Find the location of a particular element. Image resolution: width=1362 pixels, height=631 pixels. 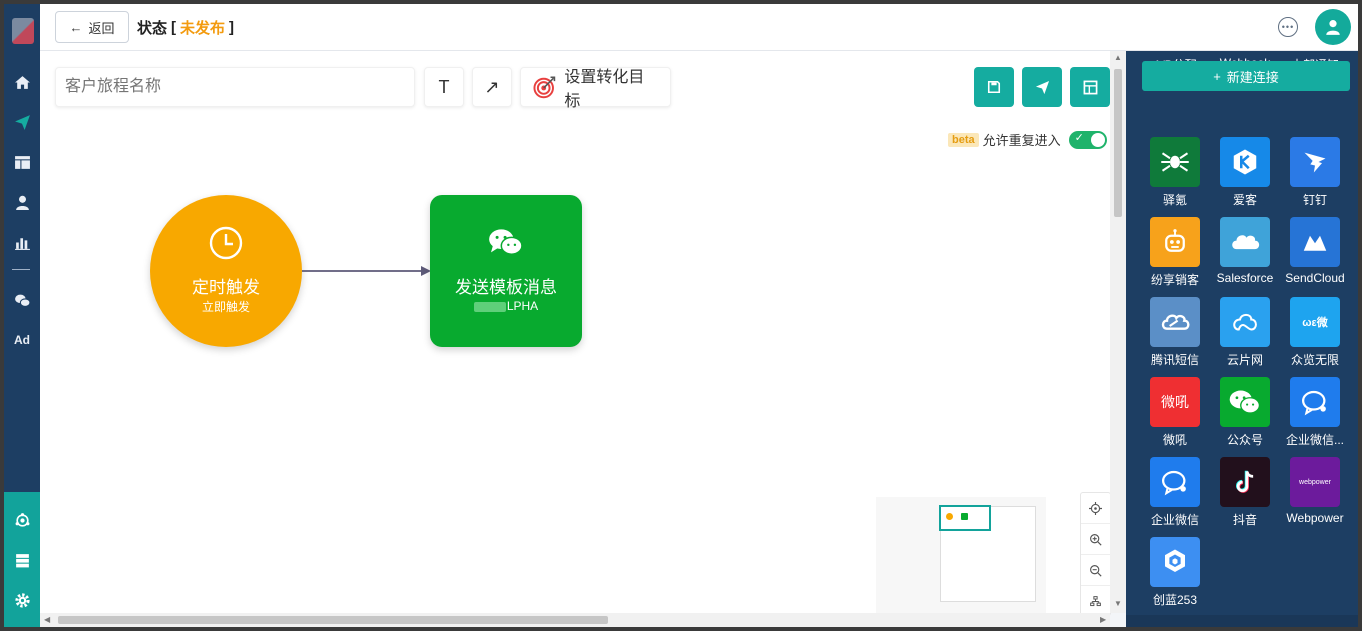

sitemap-icon is located at coordinates (1095, 601).